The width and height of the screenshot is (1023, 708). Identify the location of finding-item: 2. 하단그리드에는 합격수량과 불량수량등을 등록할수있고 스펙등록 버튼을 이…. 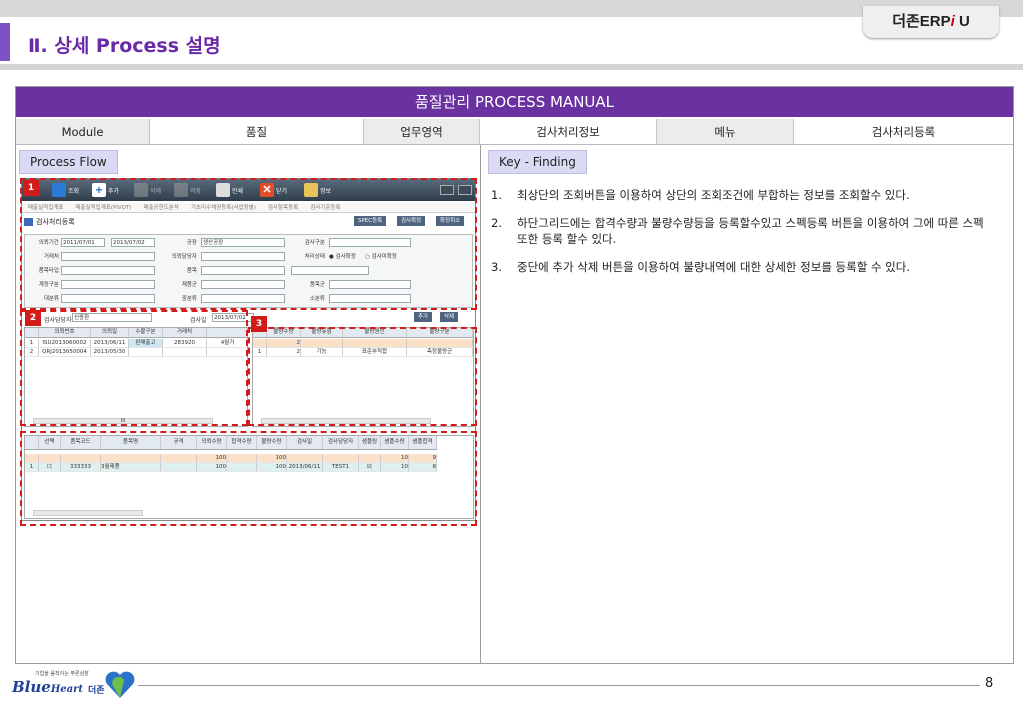
(737, 231).